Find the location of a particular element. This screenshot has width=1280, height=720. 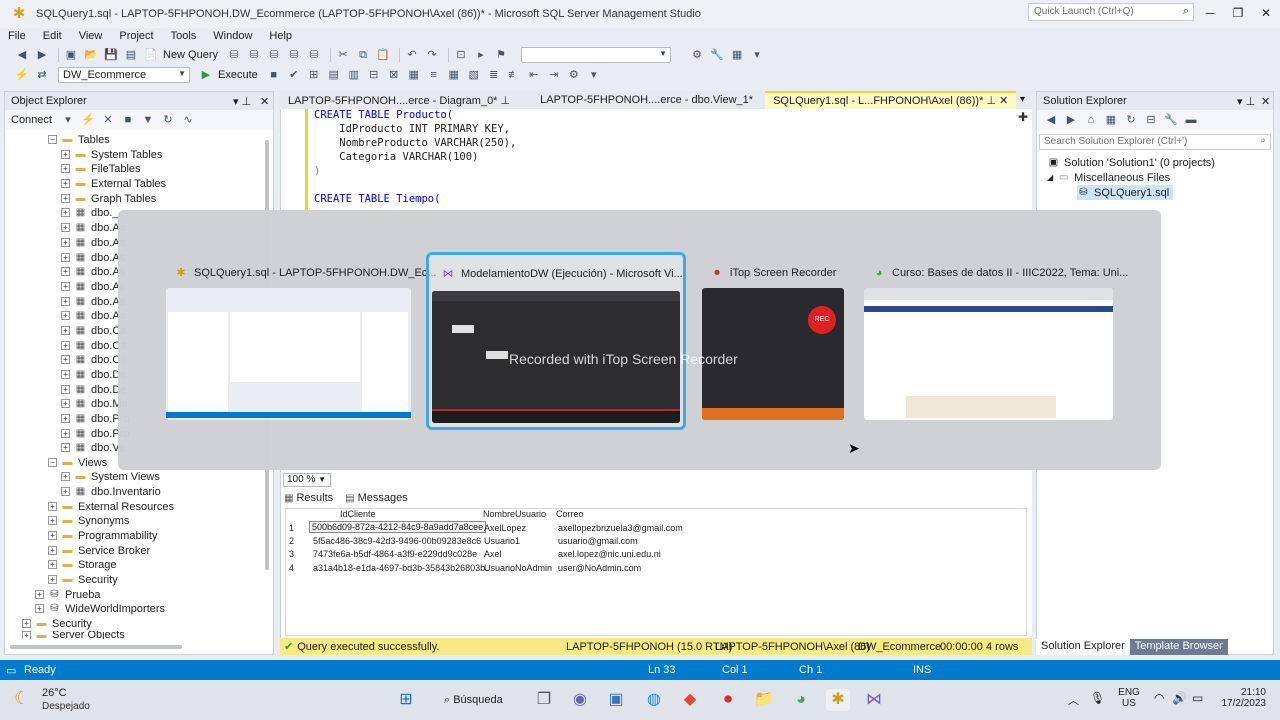

properties-icon: ⚙ is located at coordinates (697, 55).